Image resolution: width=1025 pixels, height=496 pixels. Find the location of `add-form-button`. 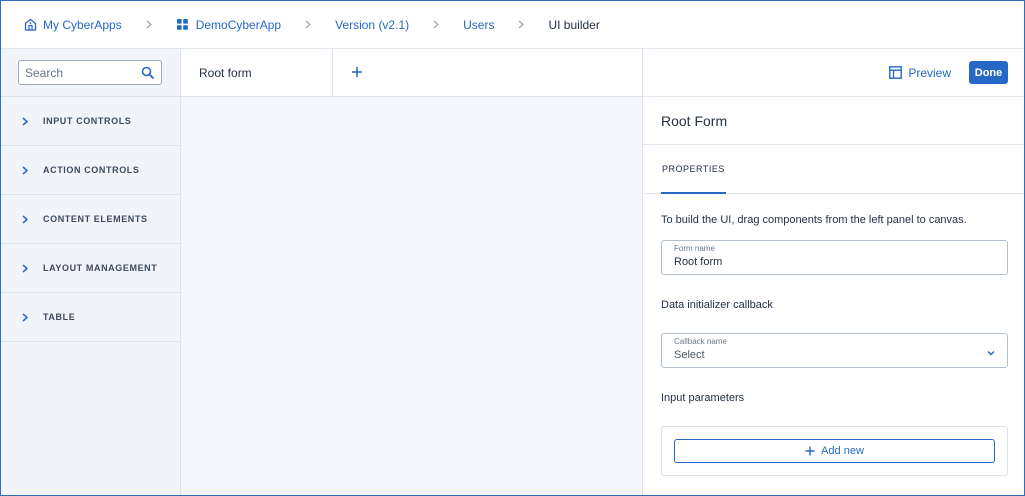

add-form-button is located at coordinates (357, 73).